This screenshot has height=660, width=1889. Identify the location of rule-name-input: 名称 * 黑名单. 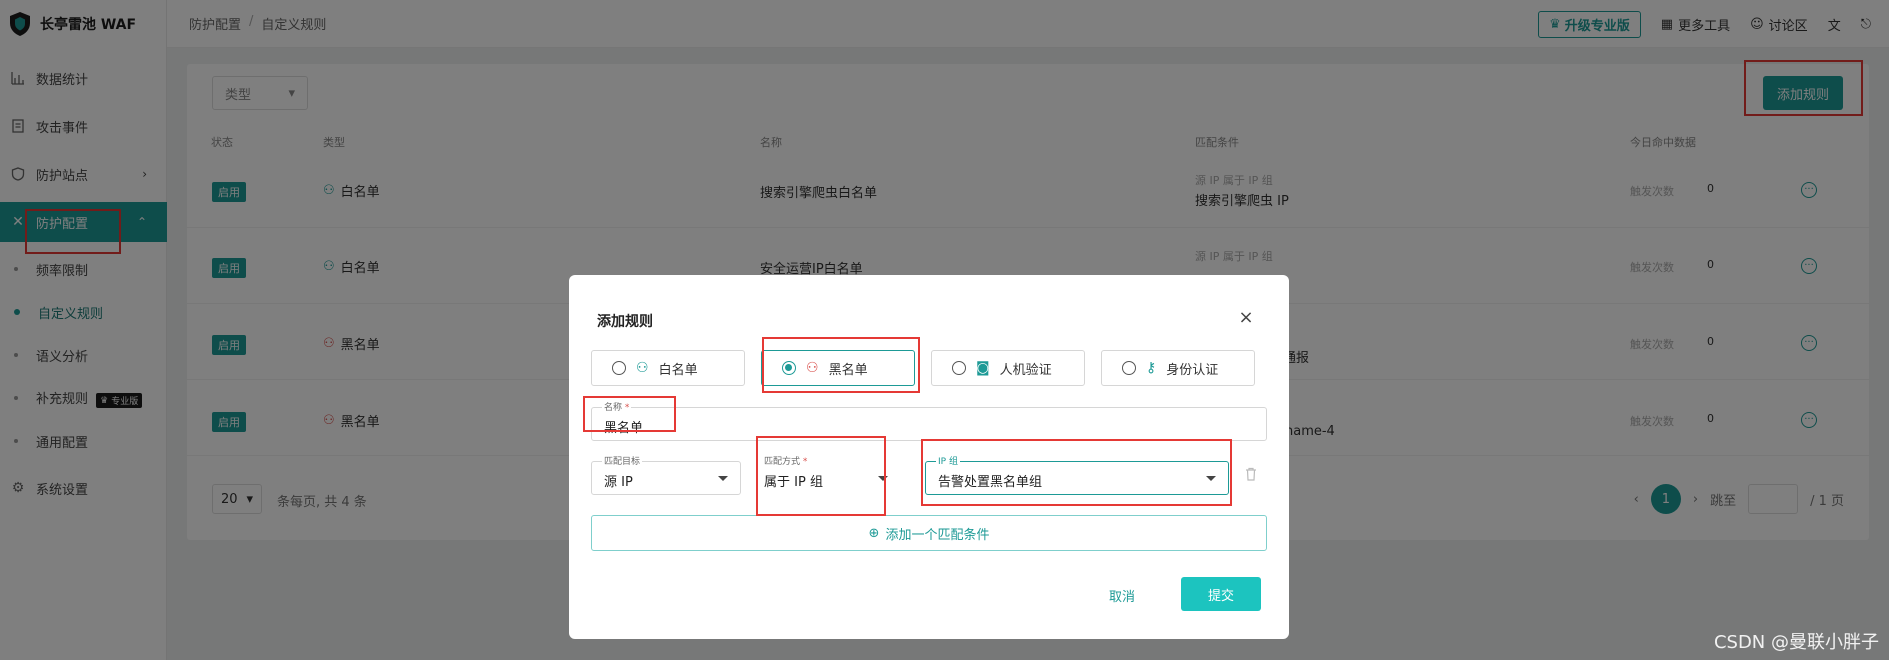
(929, 420).